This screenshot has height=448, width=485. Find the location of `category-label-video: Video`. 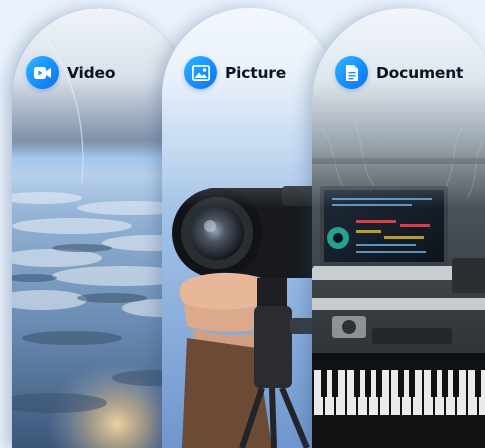

category-label-video: Video is located at coordinates (91, 72).